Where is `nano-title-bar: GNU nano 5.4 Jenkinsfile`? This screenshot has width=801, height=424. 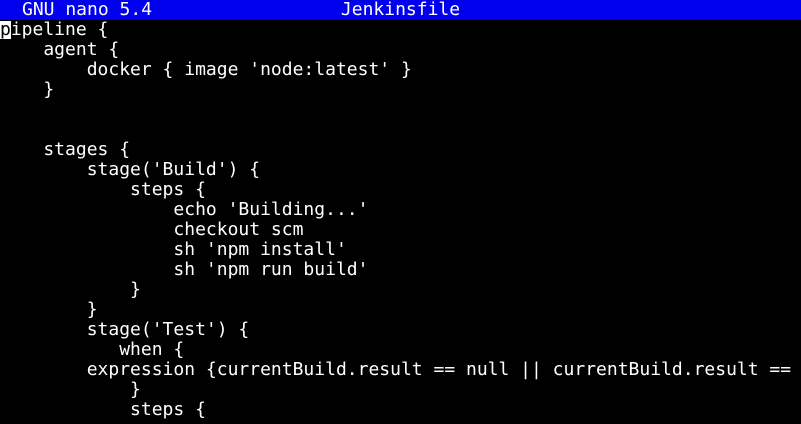
nano-title-bar: GNU nano 5.4 Jenkinsfile is located at coordinates (400, 10).